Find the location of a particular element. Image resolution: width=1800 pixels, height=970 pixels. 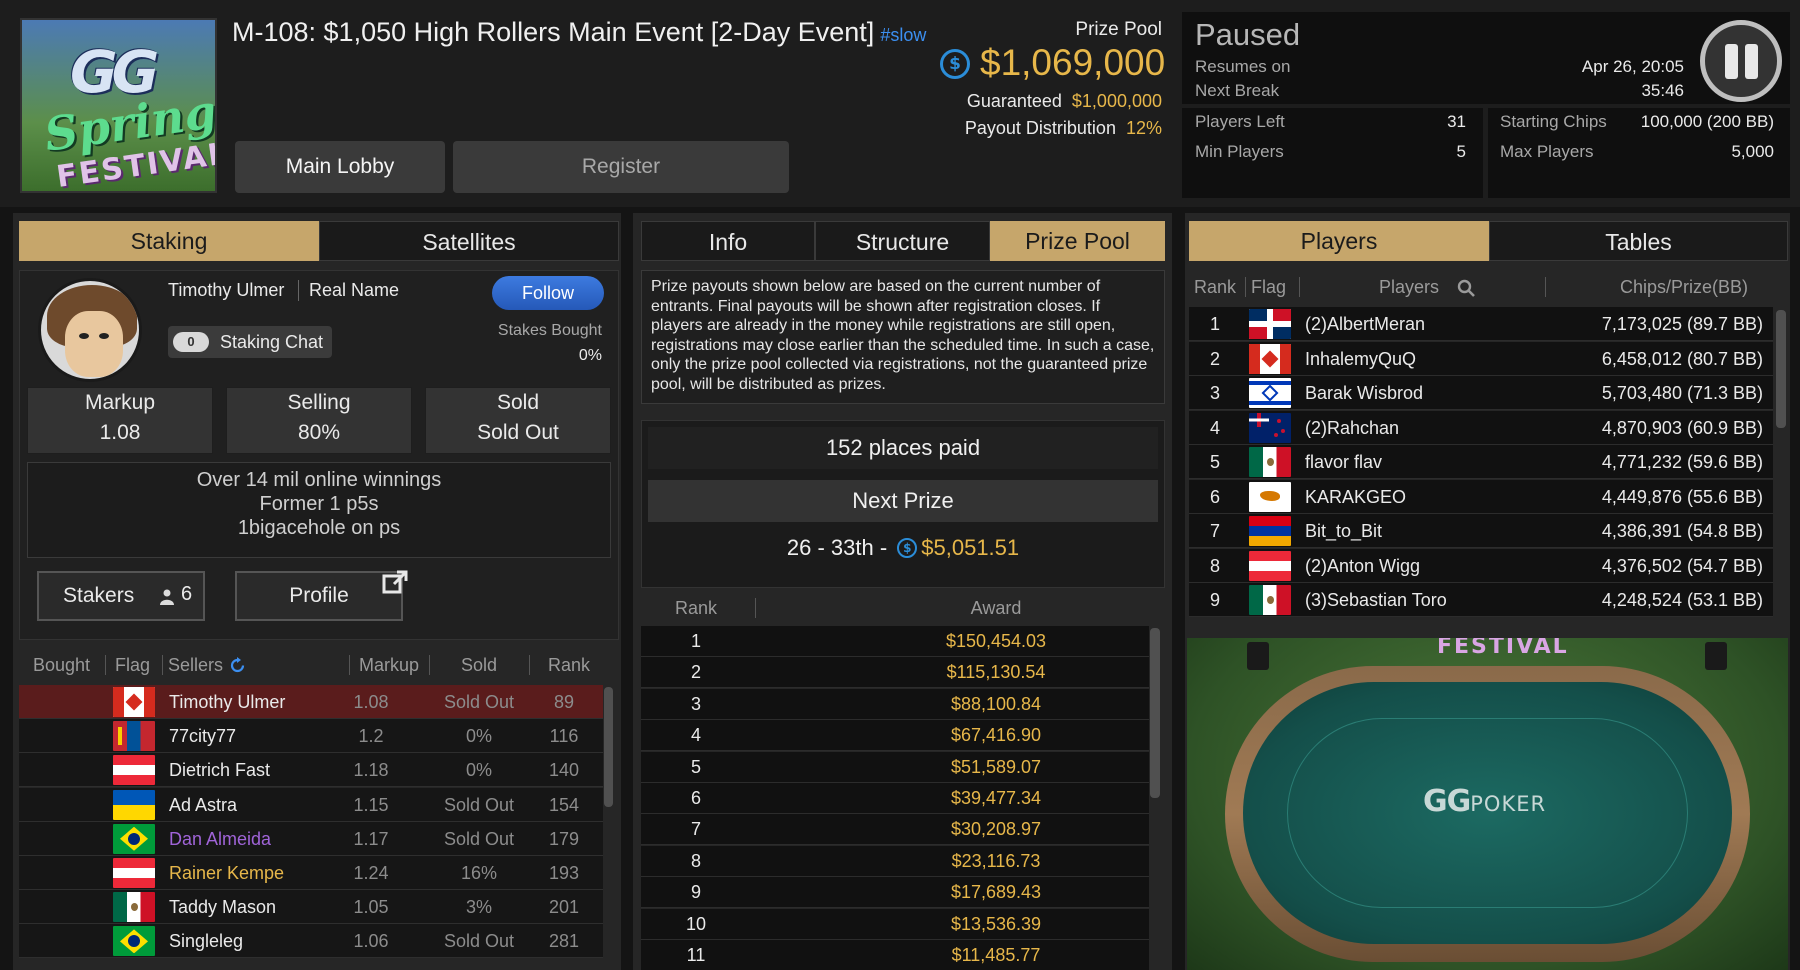

seller-row: Dietrich Fast 1.18 0% 140 is located at coordinates (311, 770).